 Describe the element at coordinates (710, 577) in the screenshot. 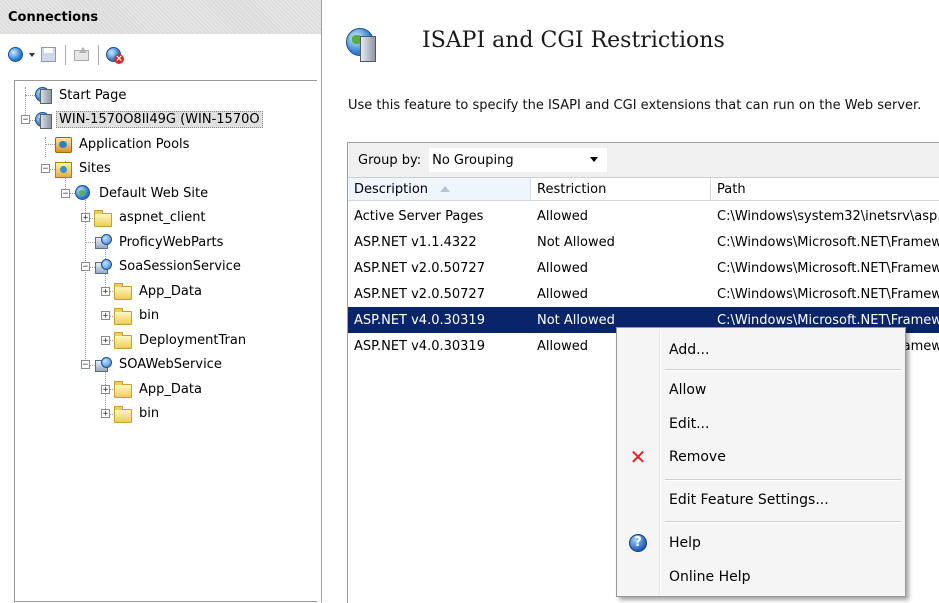

I see `menu-item-label: Online Help` at that location.